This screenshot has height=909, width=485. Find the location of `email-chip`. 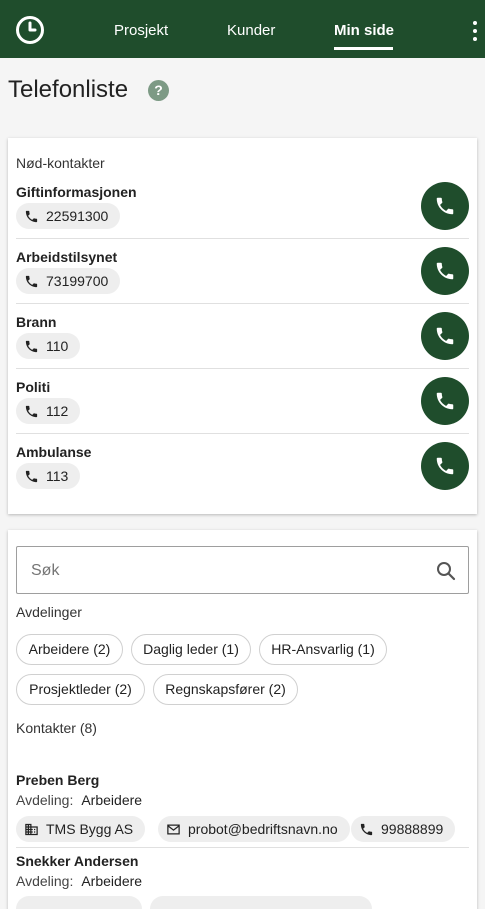

email-chip is located at coordinates (261, 902).